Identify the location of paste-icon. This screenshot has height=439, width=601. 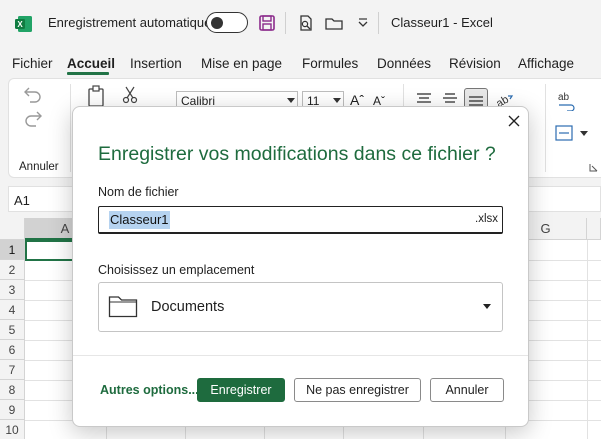
(99, 96).